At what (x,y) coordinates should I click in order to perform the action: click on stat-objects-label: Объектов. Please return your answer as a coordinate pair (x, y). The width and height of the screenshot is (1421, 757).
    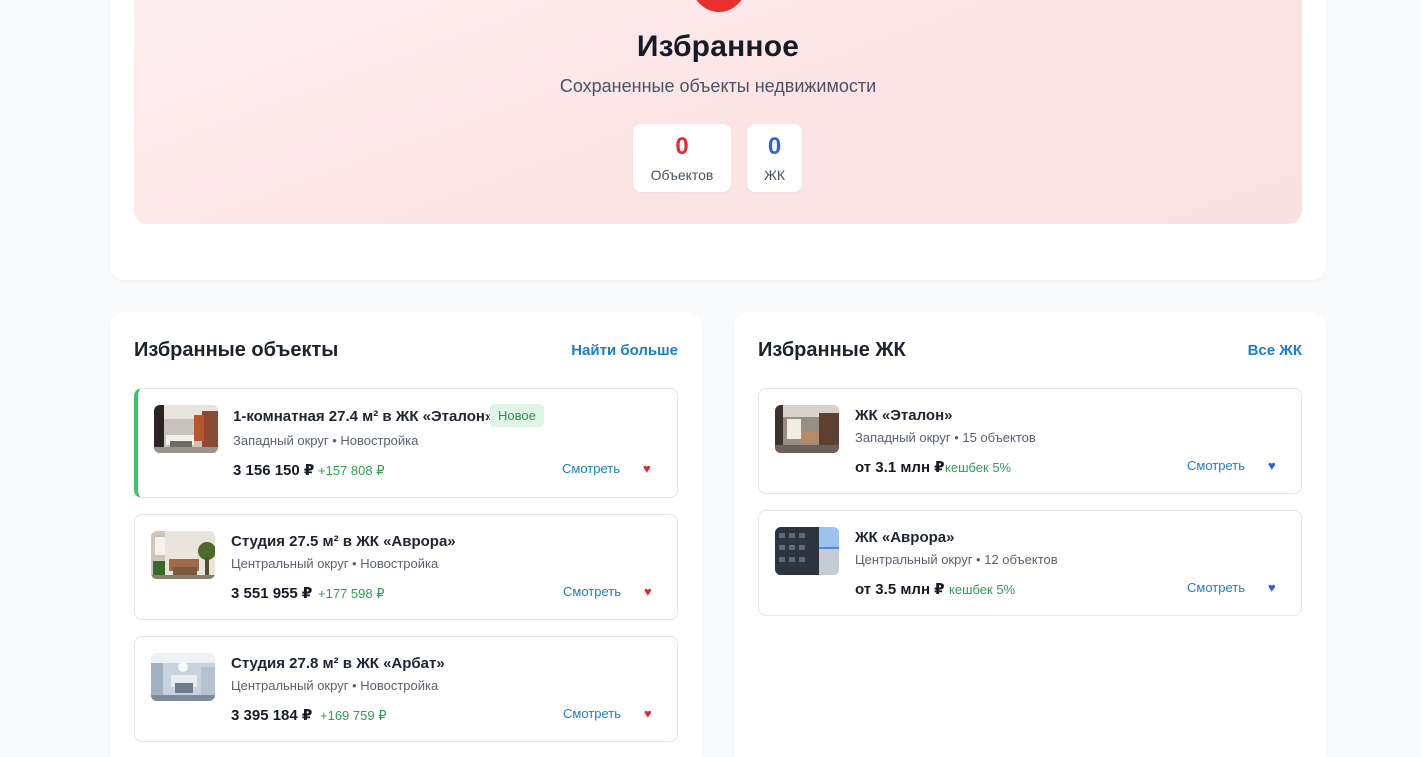
    Looking at the image, I should click on (682, 175).